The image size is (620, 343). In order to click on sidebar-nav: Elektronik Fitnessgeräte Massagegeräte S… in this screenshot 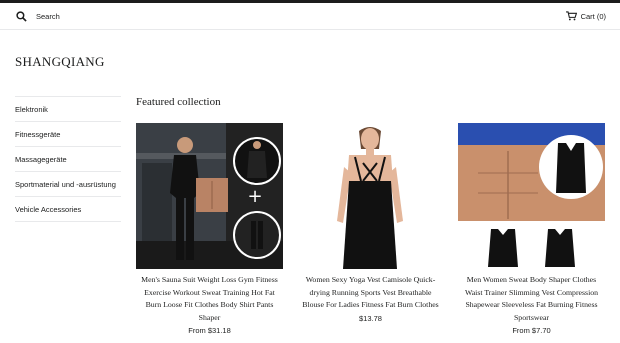, I will do `click(68, 159)`.